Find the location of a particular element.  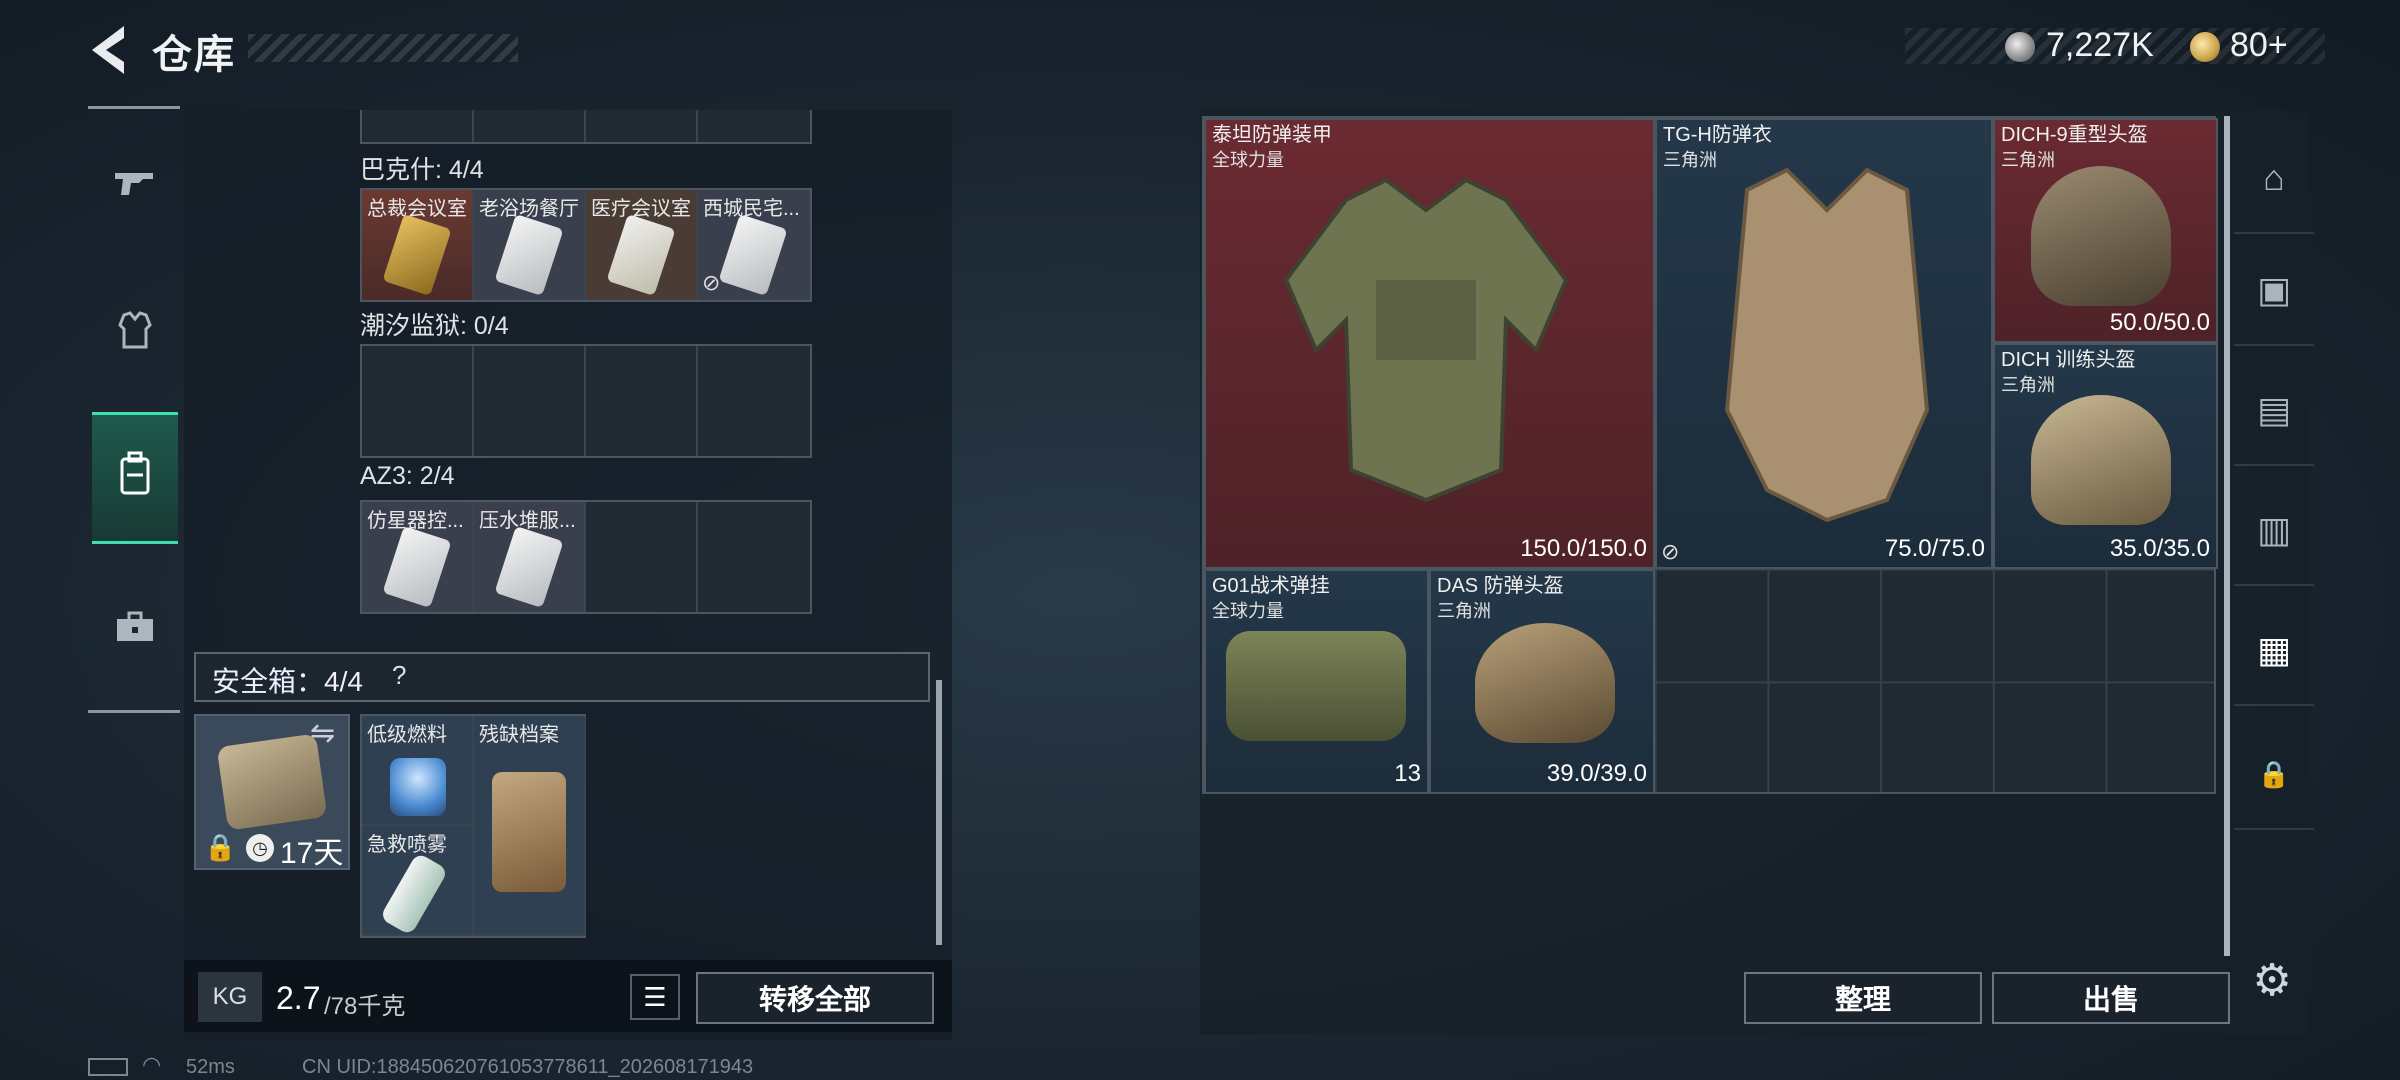

settings-gear-icon: ⚙ is located at coordinates (2272, 980).